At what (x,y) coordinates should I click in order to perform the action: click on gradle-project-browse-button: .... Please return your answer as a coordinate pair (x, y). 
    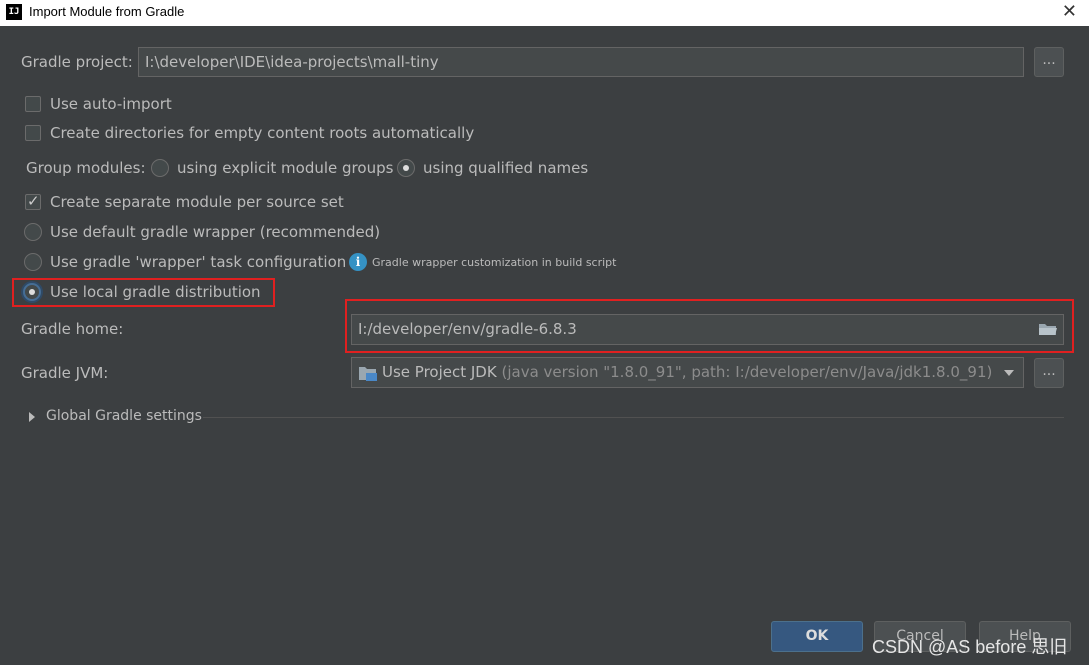
    Looking at the image, I should click on (1049, 62).